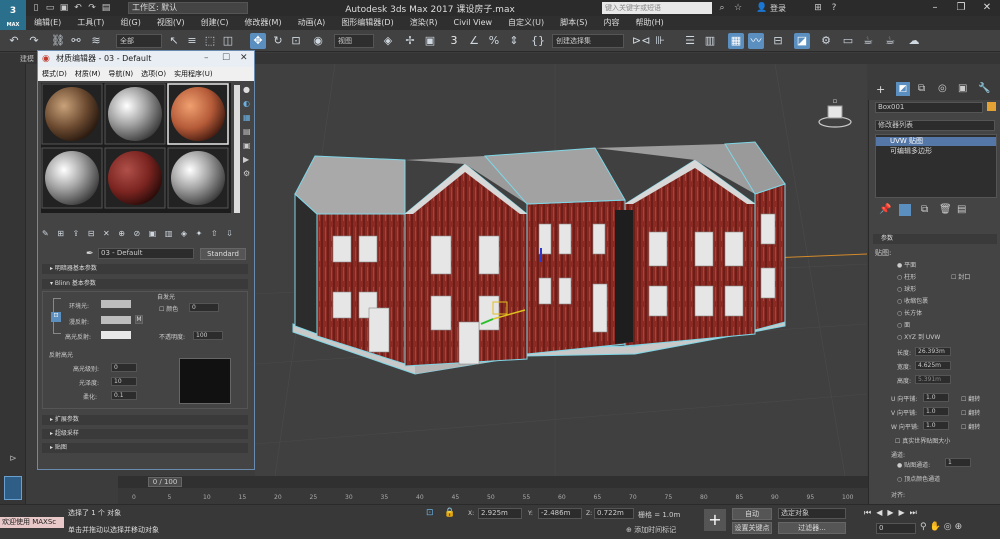  Describe the element at coordinates (145, 269) in the screenshot. I see `shader-basic-rollout: ▸ 明暗器基本参数` at that location.